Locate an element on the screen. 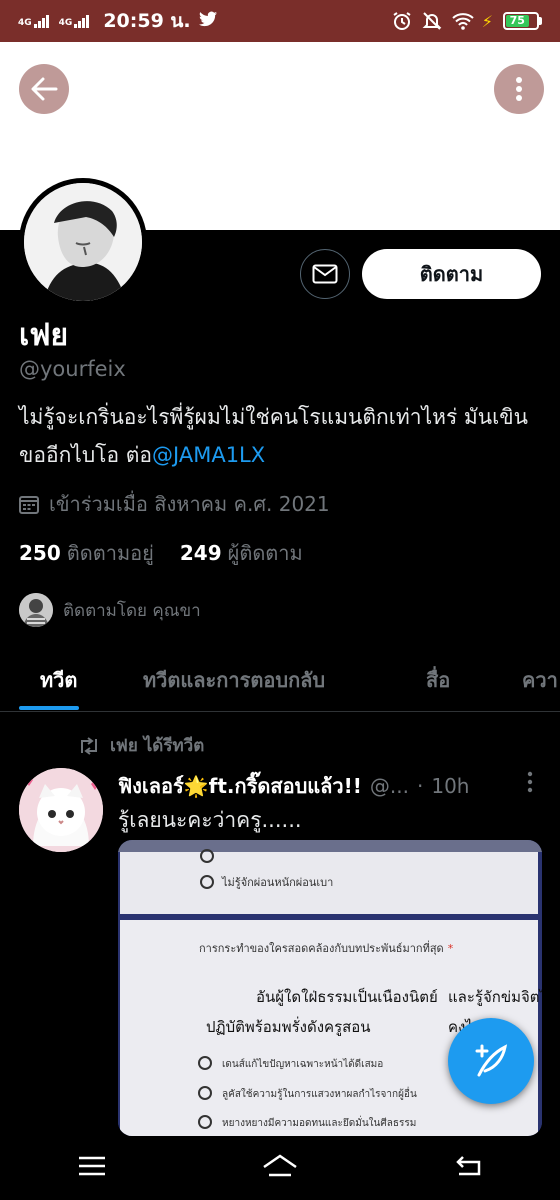  network-indicator-2: 4G is located at coordinates (76, 21).